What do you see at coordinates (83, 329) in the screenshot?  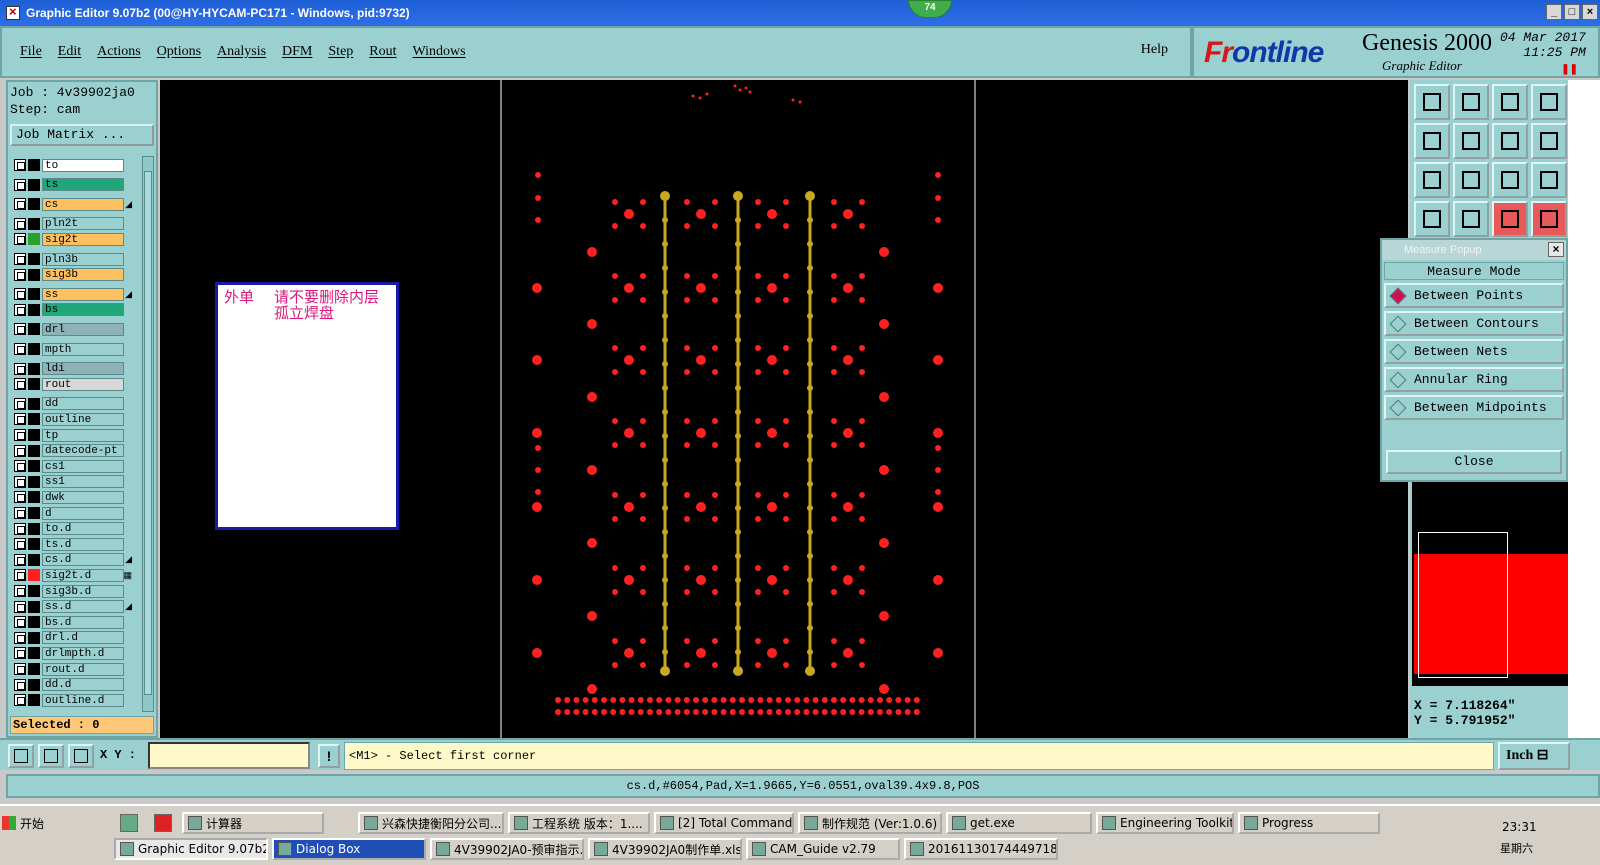 I see `layer-name: drl` at bounding box center [83, 329].